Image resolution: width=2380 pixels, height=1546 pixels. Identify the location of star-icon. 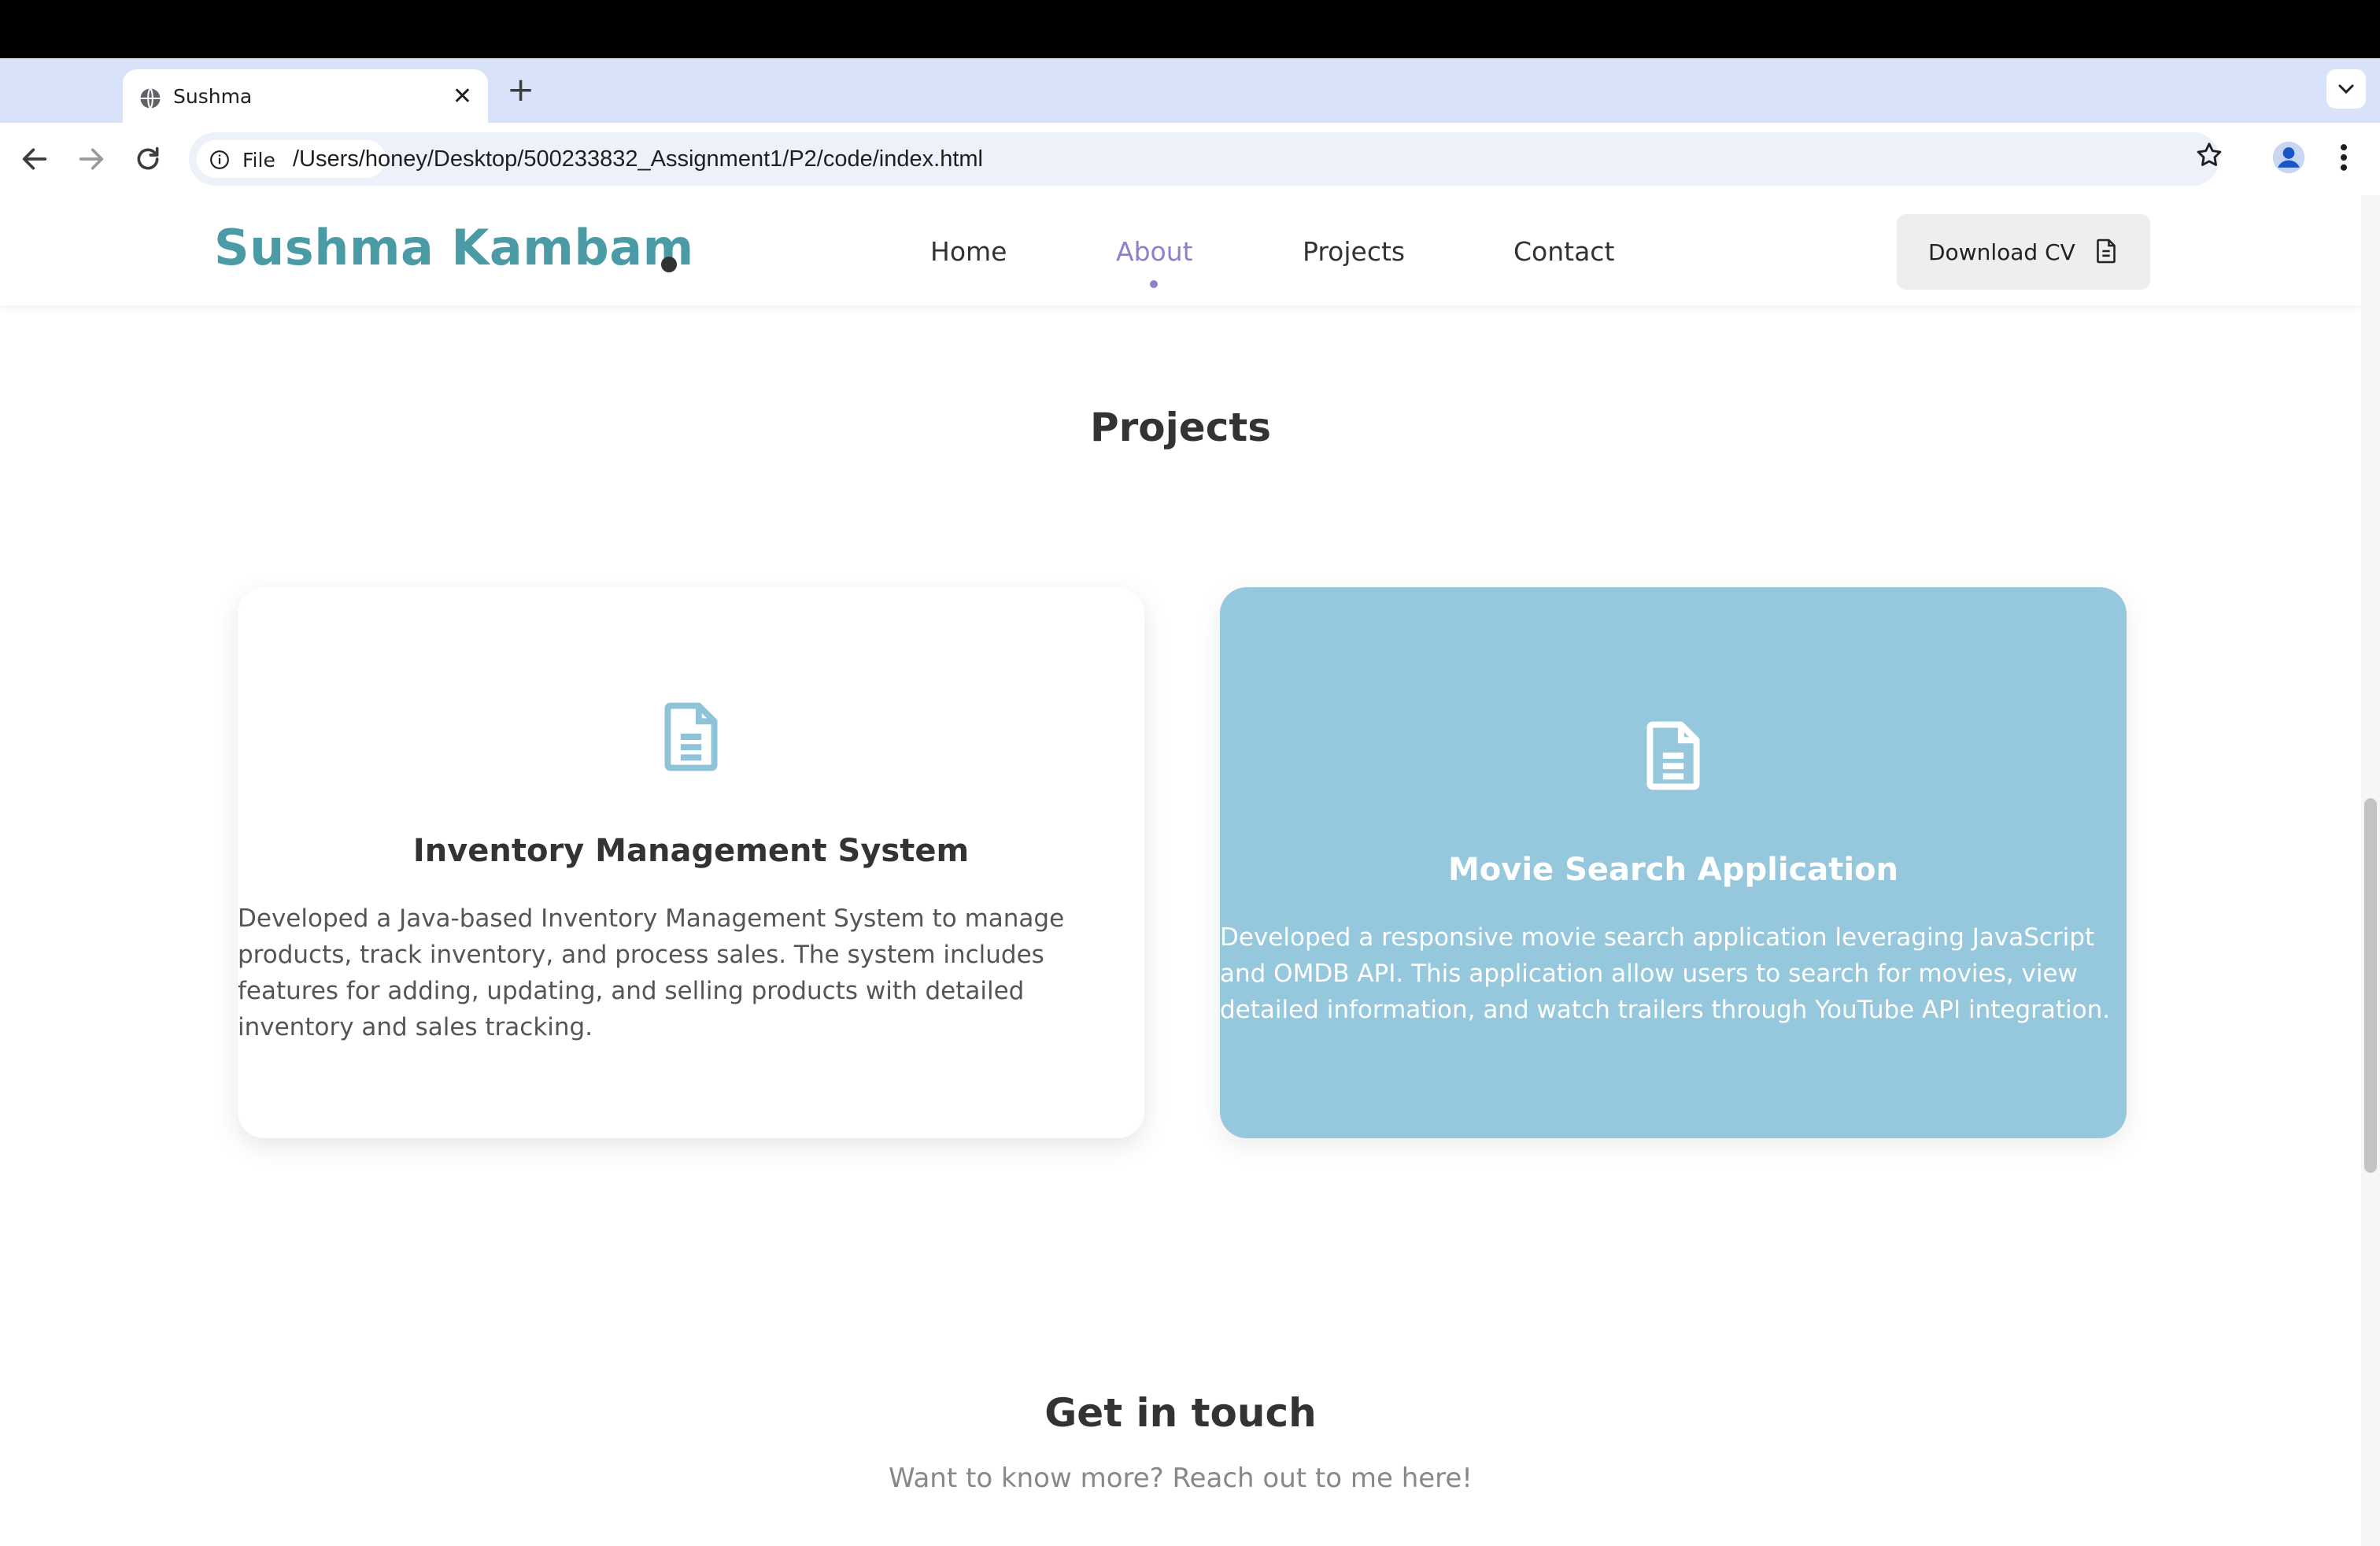
(2209, 155).